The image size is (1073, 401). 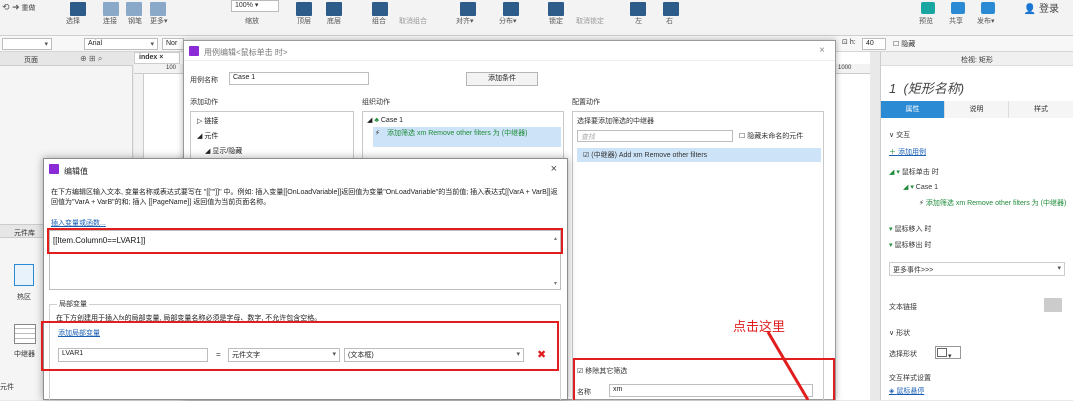 I want to click on more-label: 更多▾, so click(x=159, y=21).